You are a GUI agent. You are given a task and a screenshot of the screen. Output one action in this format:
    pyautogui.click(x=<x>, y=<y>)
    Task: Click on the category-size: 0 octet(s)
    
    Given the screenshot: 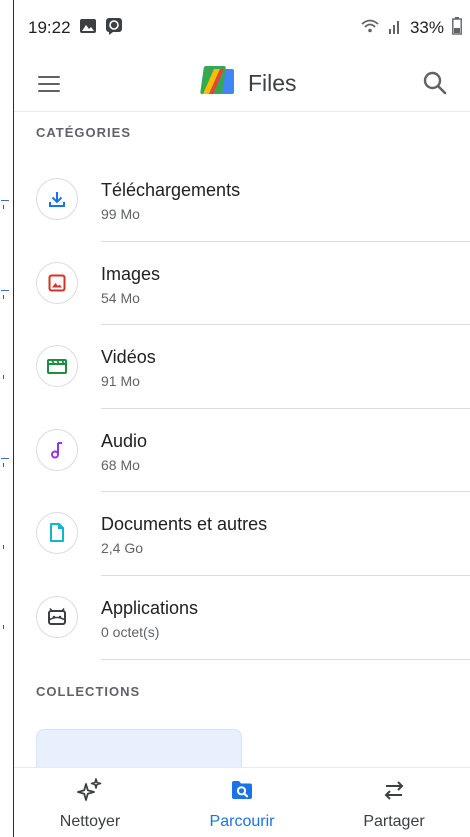 What is the action you would take?
    pyautogui.click(x=130, y=631)
    